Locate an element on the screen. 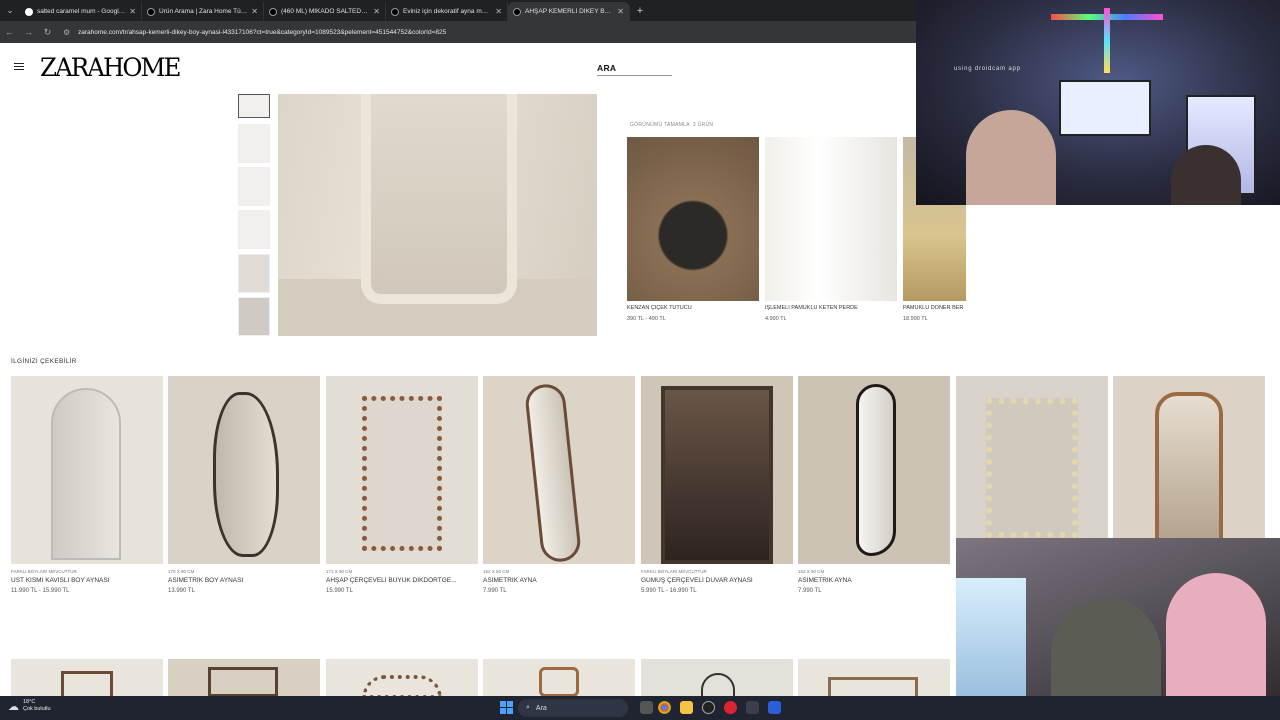 This screenshot has height=720, width=1280. complete-the-look-count: 3 ÜRÜN is located at coordinates (703, 125).